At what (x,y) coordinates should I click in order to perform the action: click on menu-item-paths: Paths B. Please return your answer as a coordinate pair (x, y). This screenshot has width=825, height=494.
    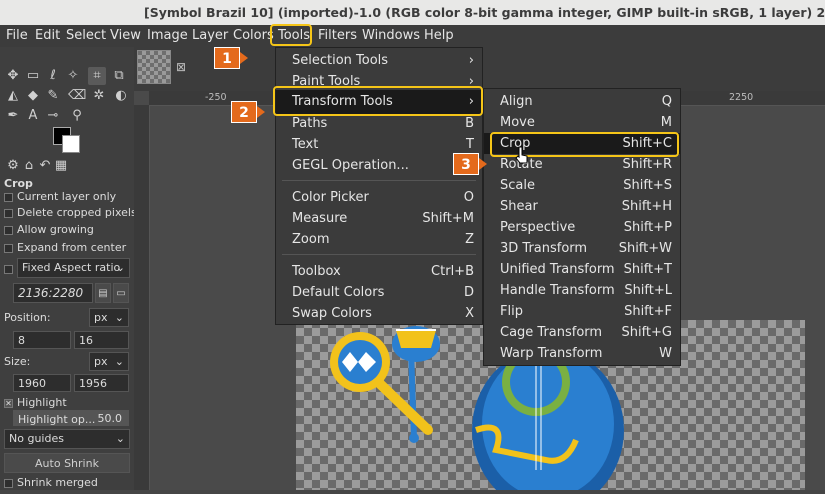
    Looking at the image, I should click on (379, 123).